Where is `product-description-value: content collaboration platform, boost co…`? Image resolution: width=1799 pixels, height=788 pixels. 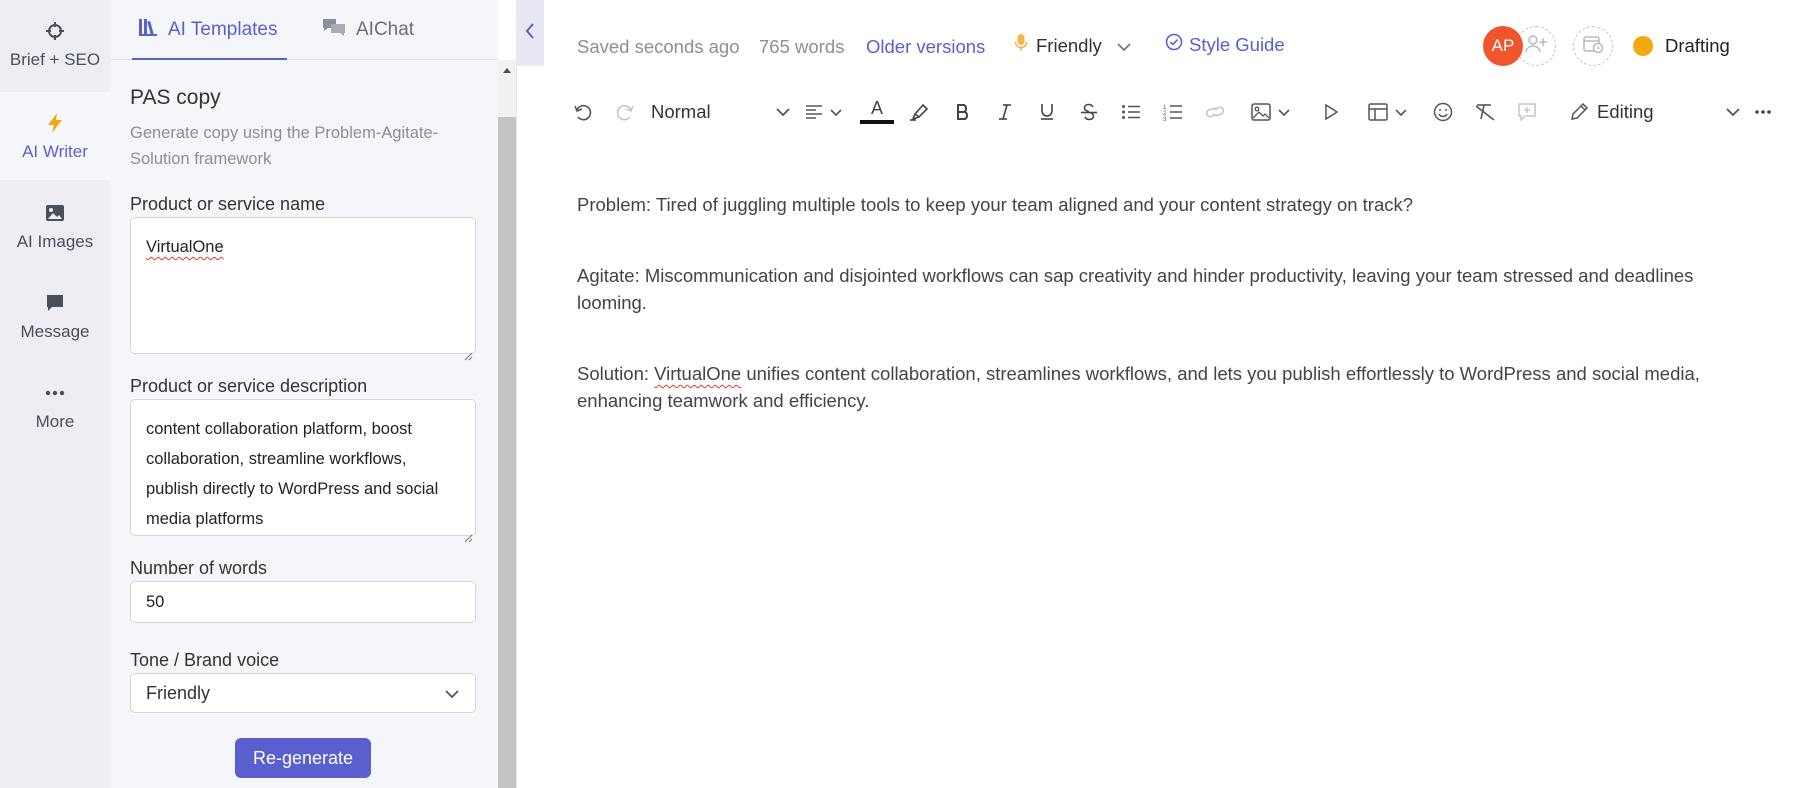
product-description-value: content collaboration platform, boost co… is located at coordinates (292, 474).